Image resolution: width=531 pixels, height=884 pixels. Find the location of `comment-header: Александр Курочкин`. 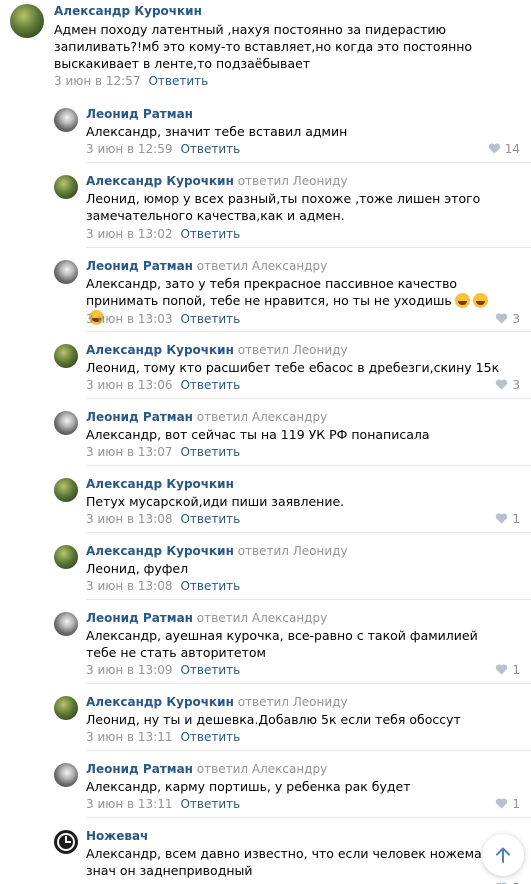

comment-header: Александр Курочкин is located at coordinates (128, 11).